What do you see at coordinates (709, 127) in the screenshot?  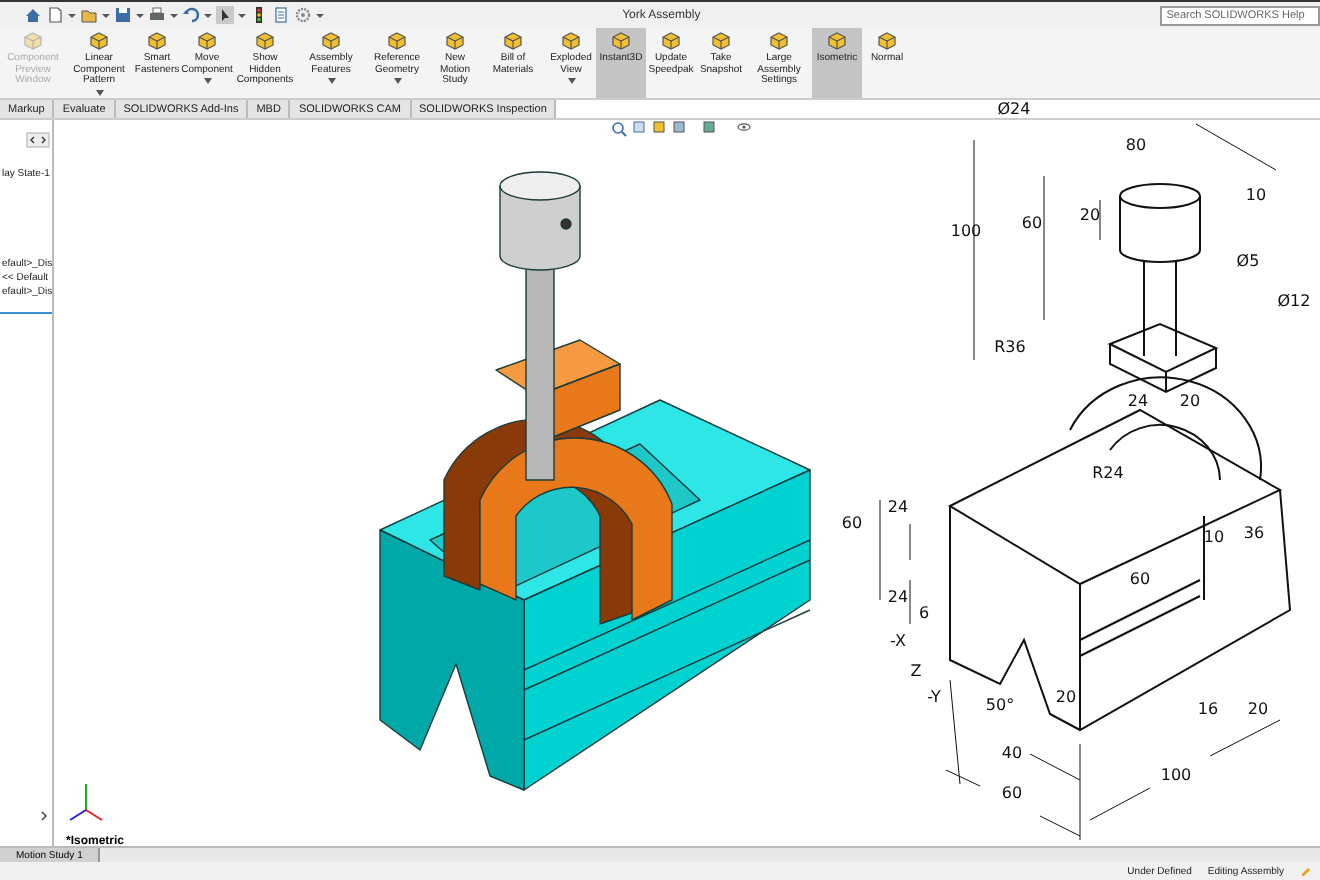 I see `display-icon` at bounding box center [709, 127].